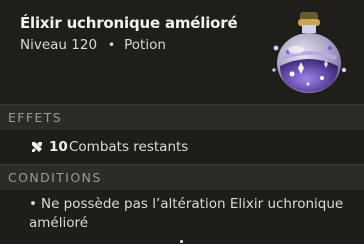 The height and width of the screenshot is (244, 364). I want to click on conditions-header-label: CONDITIONS, so click(55, 177).